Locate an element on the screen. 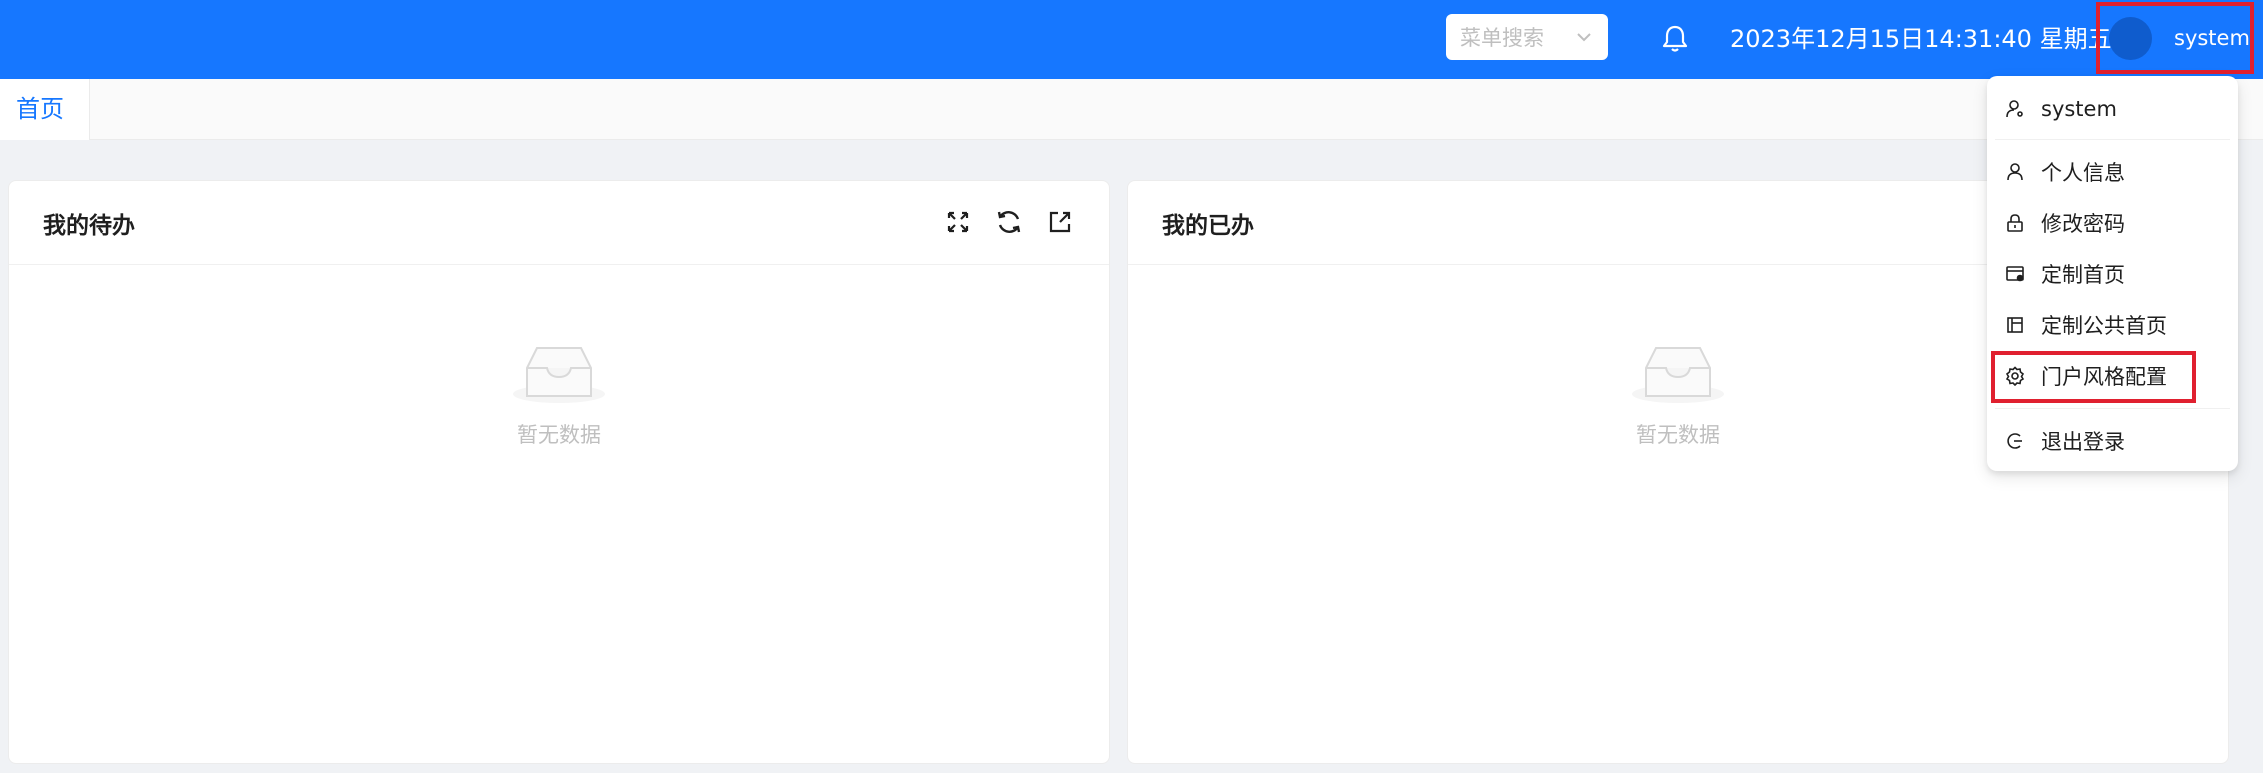 This screenshot has height=773, width=2263. menu-item-label: 退出登录 is located at coordinates (2083, 442).